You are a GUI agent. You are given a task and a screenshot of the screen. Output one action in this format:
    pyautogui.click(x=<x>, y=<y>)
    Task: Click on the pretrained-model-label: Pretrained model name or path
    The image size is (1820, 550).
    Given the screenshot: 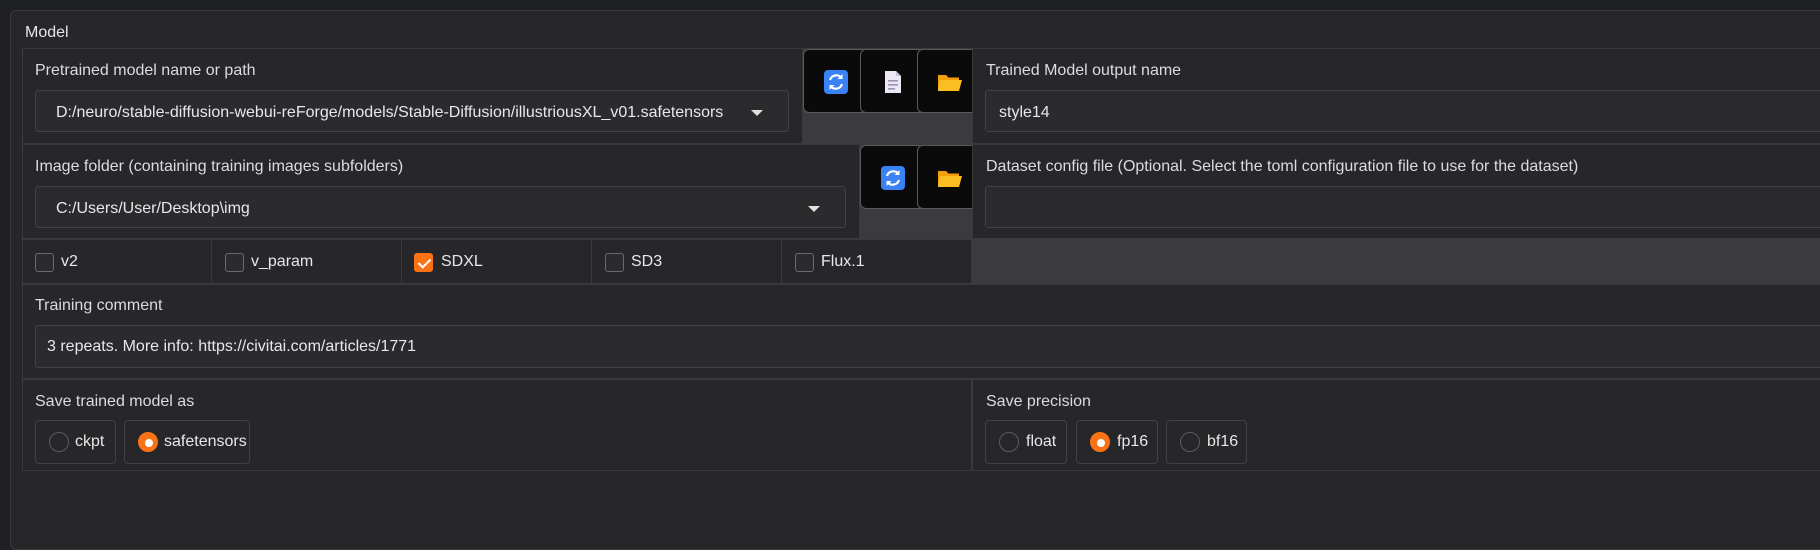 What is the action you would take?
    pyautogui.click(x=145, y=70)
    